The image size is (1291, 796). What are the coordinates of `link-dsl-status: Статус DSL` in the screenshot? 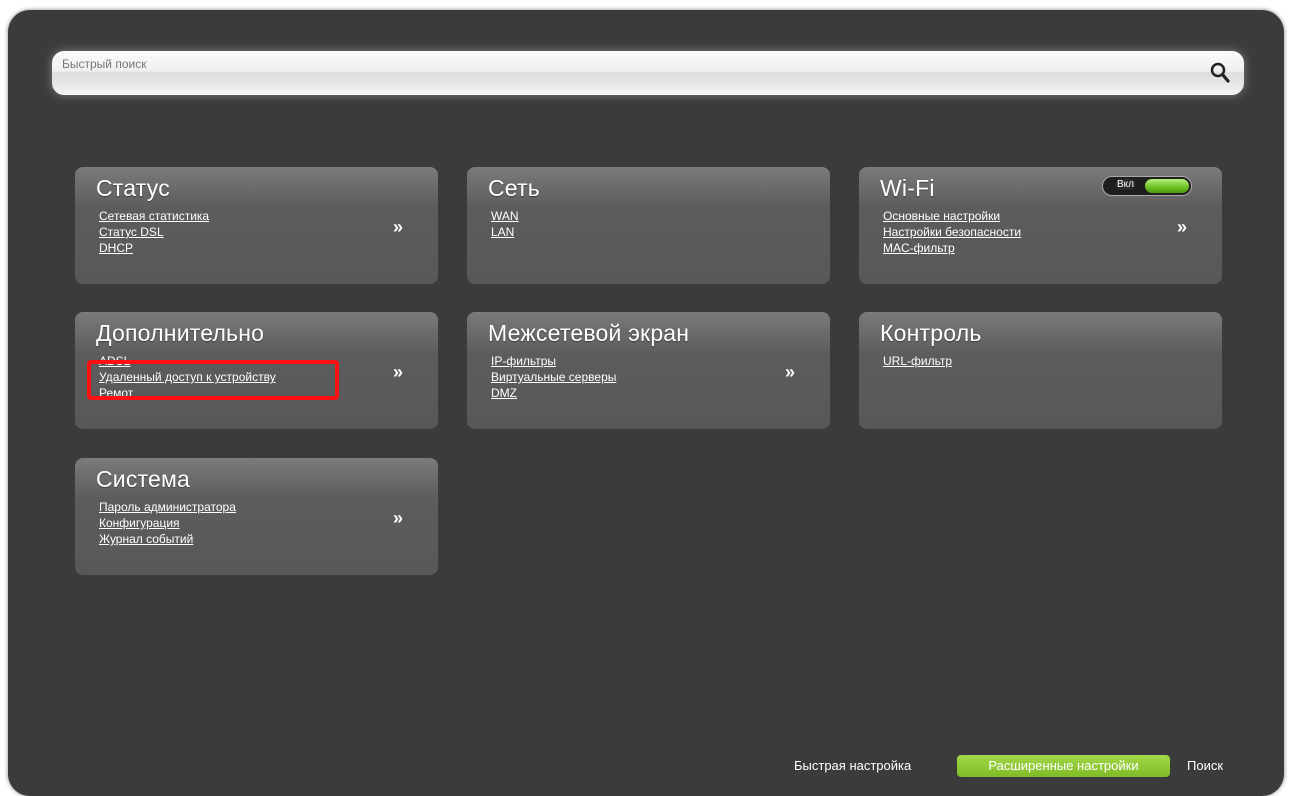 It's located at (154, 232).